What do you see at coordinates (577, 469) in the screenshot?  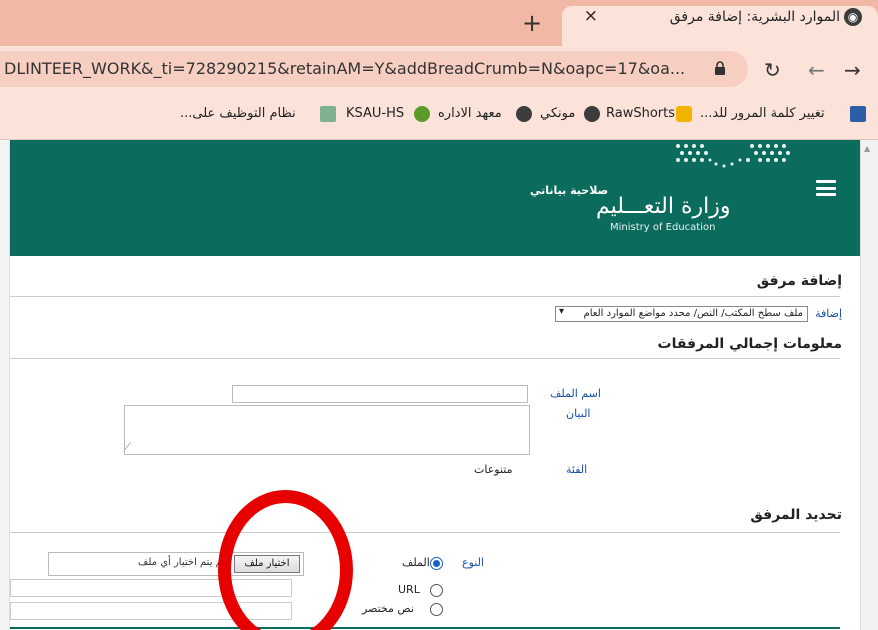 I see `category-label: الفئة` at bounding box center [577, 469].